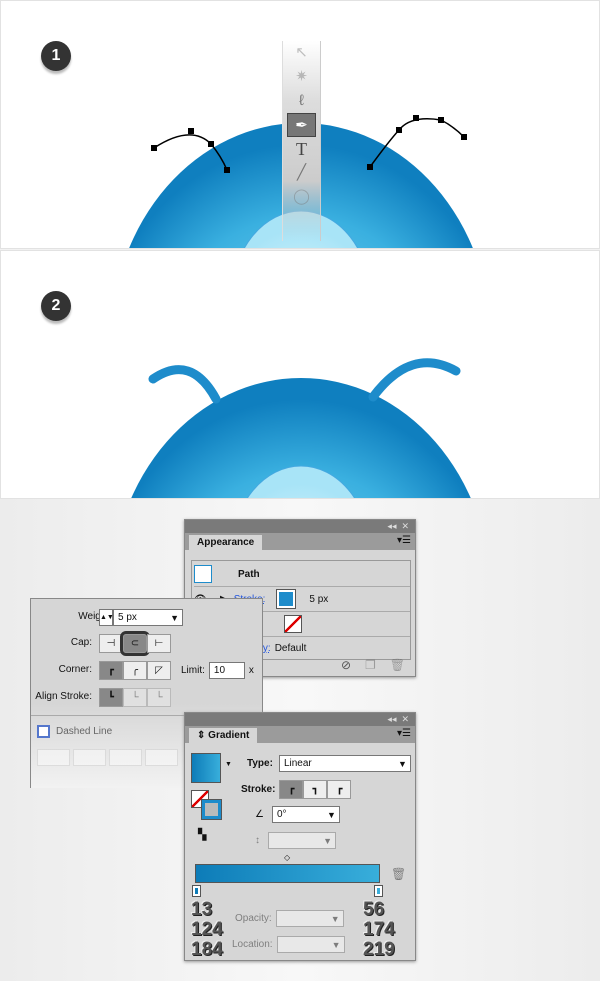 The image size is (600, 981). Describe the element at coordinates (63, 696) in the screenshot. I see `align-stroke-label: Align Stroke:` at that location.